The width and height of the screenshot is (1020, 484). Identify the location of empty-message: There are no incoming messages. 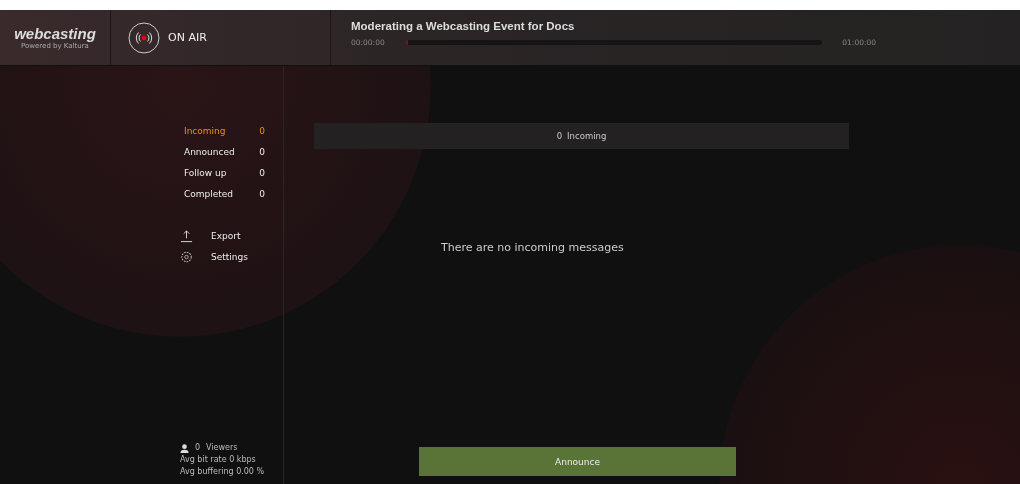
(533, 247).